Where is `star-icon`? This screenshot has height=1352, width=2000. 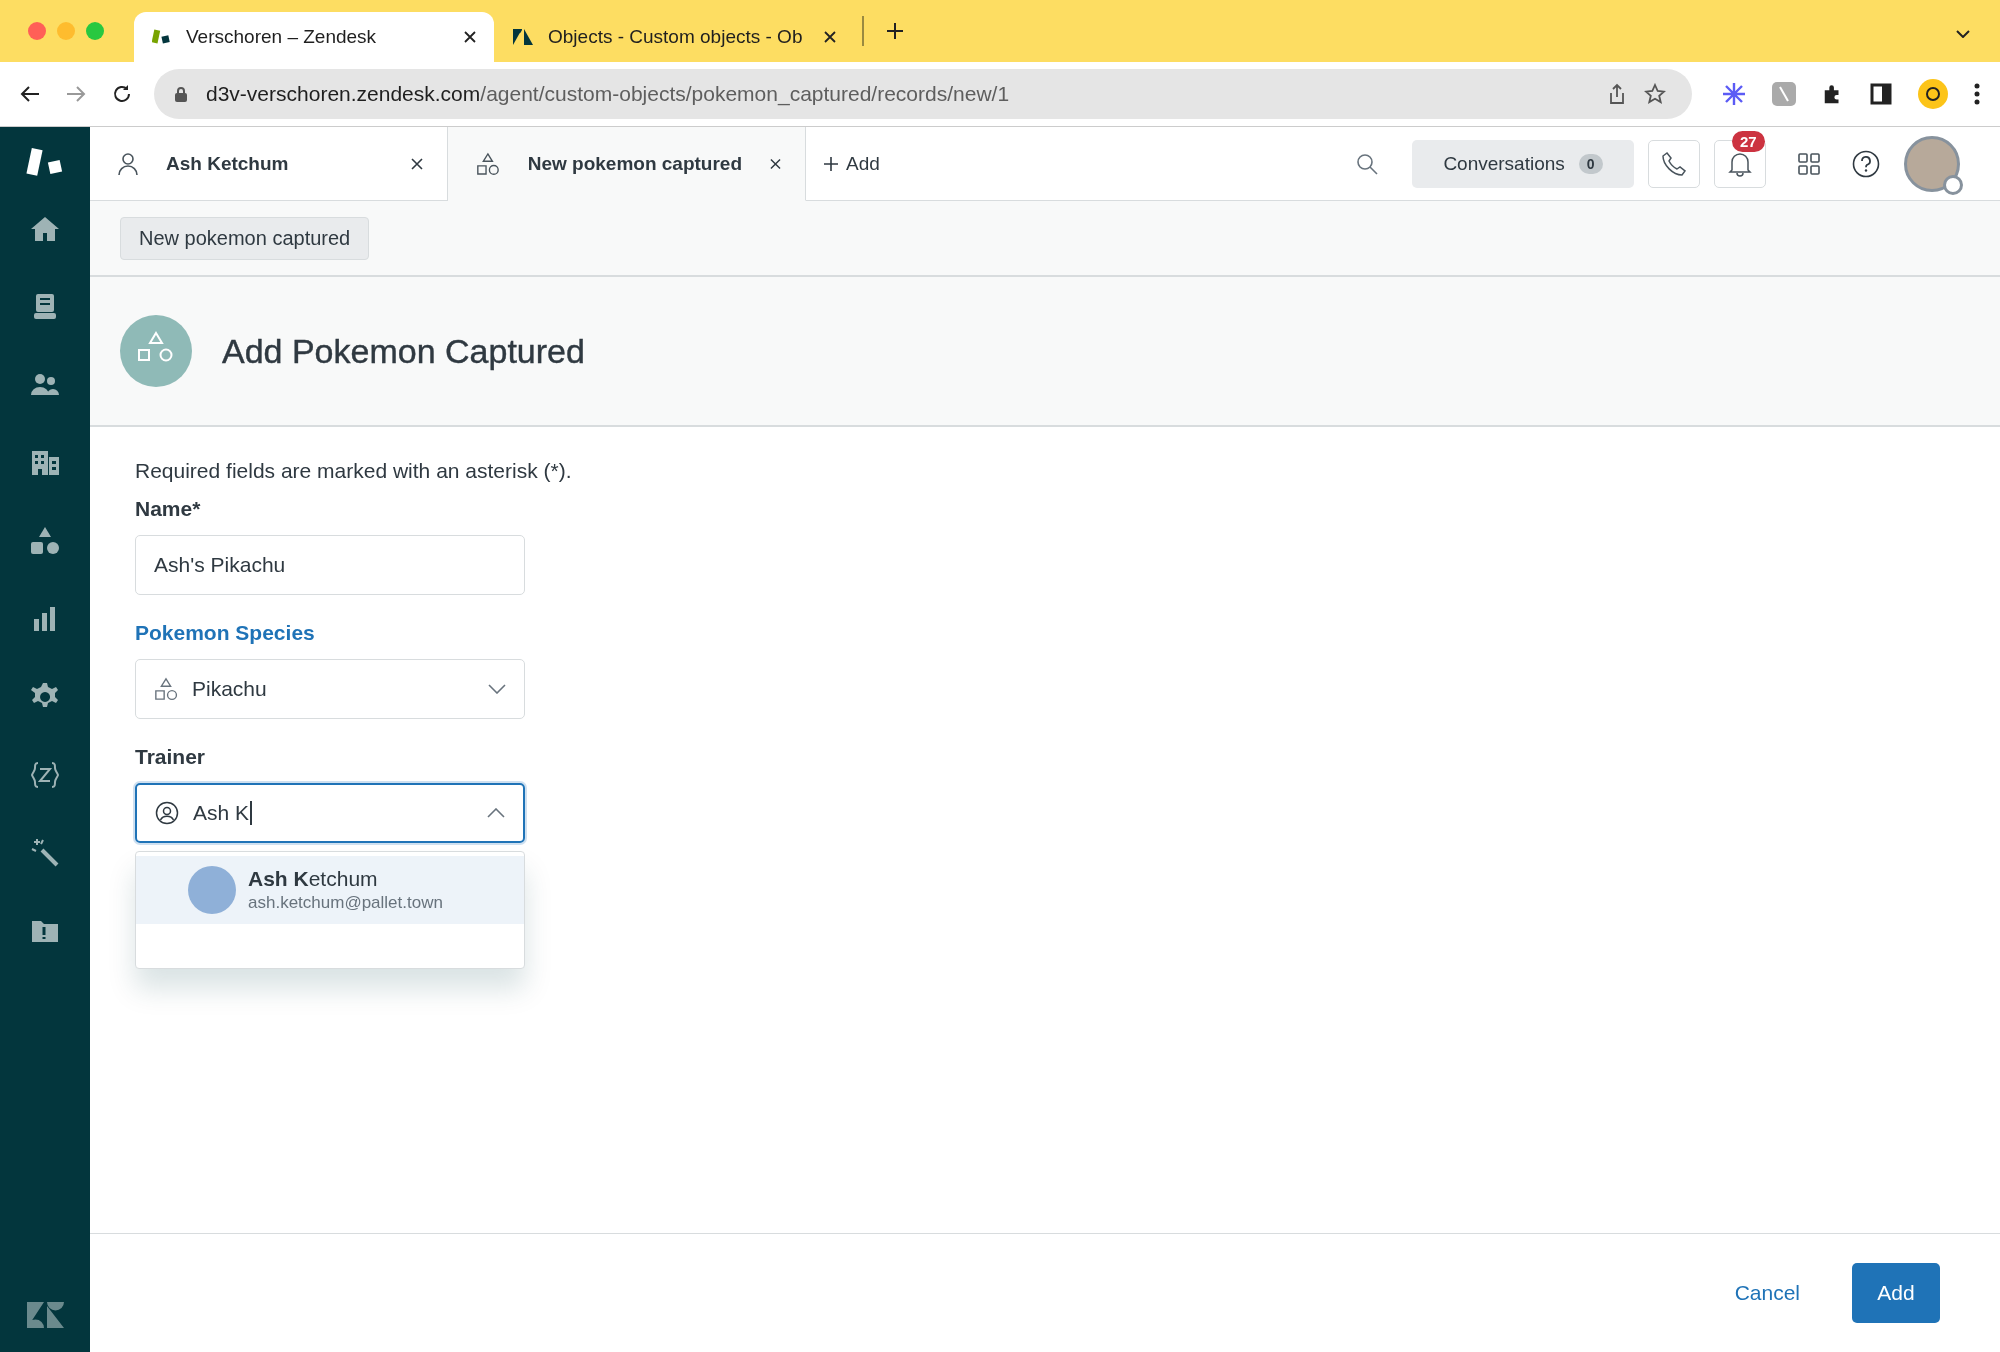 star-icon is located at coordinates (1655, 94).